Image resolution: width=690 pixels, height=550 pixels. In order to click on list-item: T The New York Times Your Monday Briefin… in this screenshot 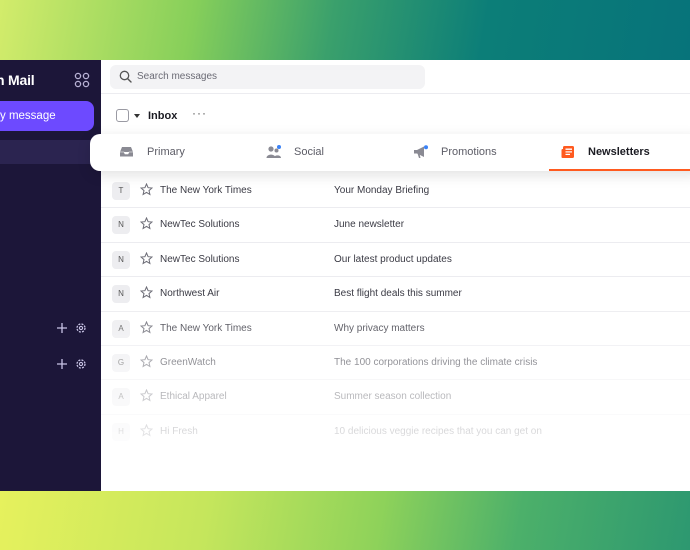, I will do `click(395, 191)`.